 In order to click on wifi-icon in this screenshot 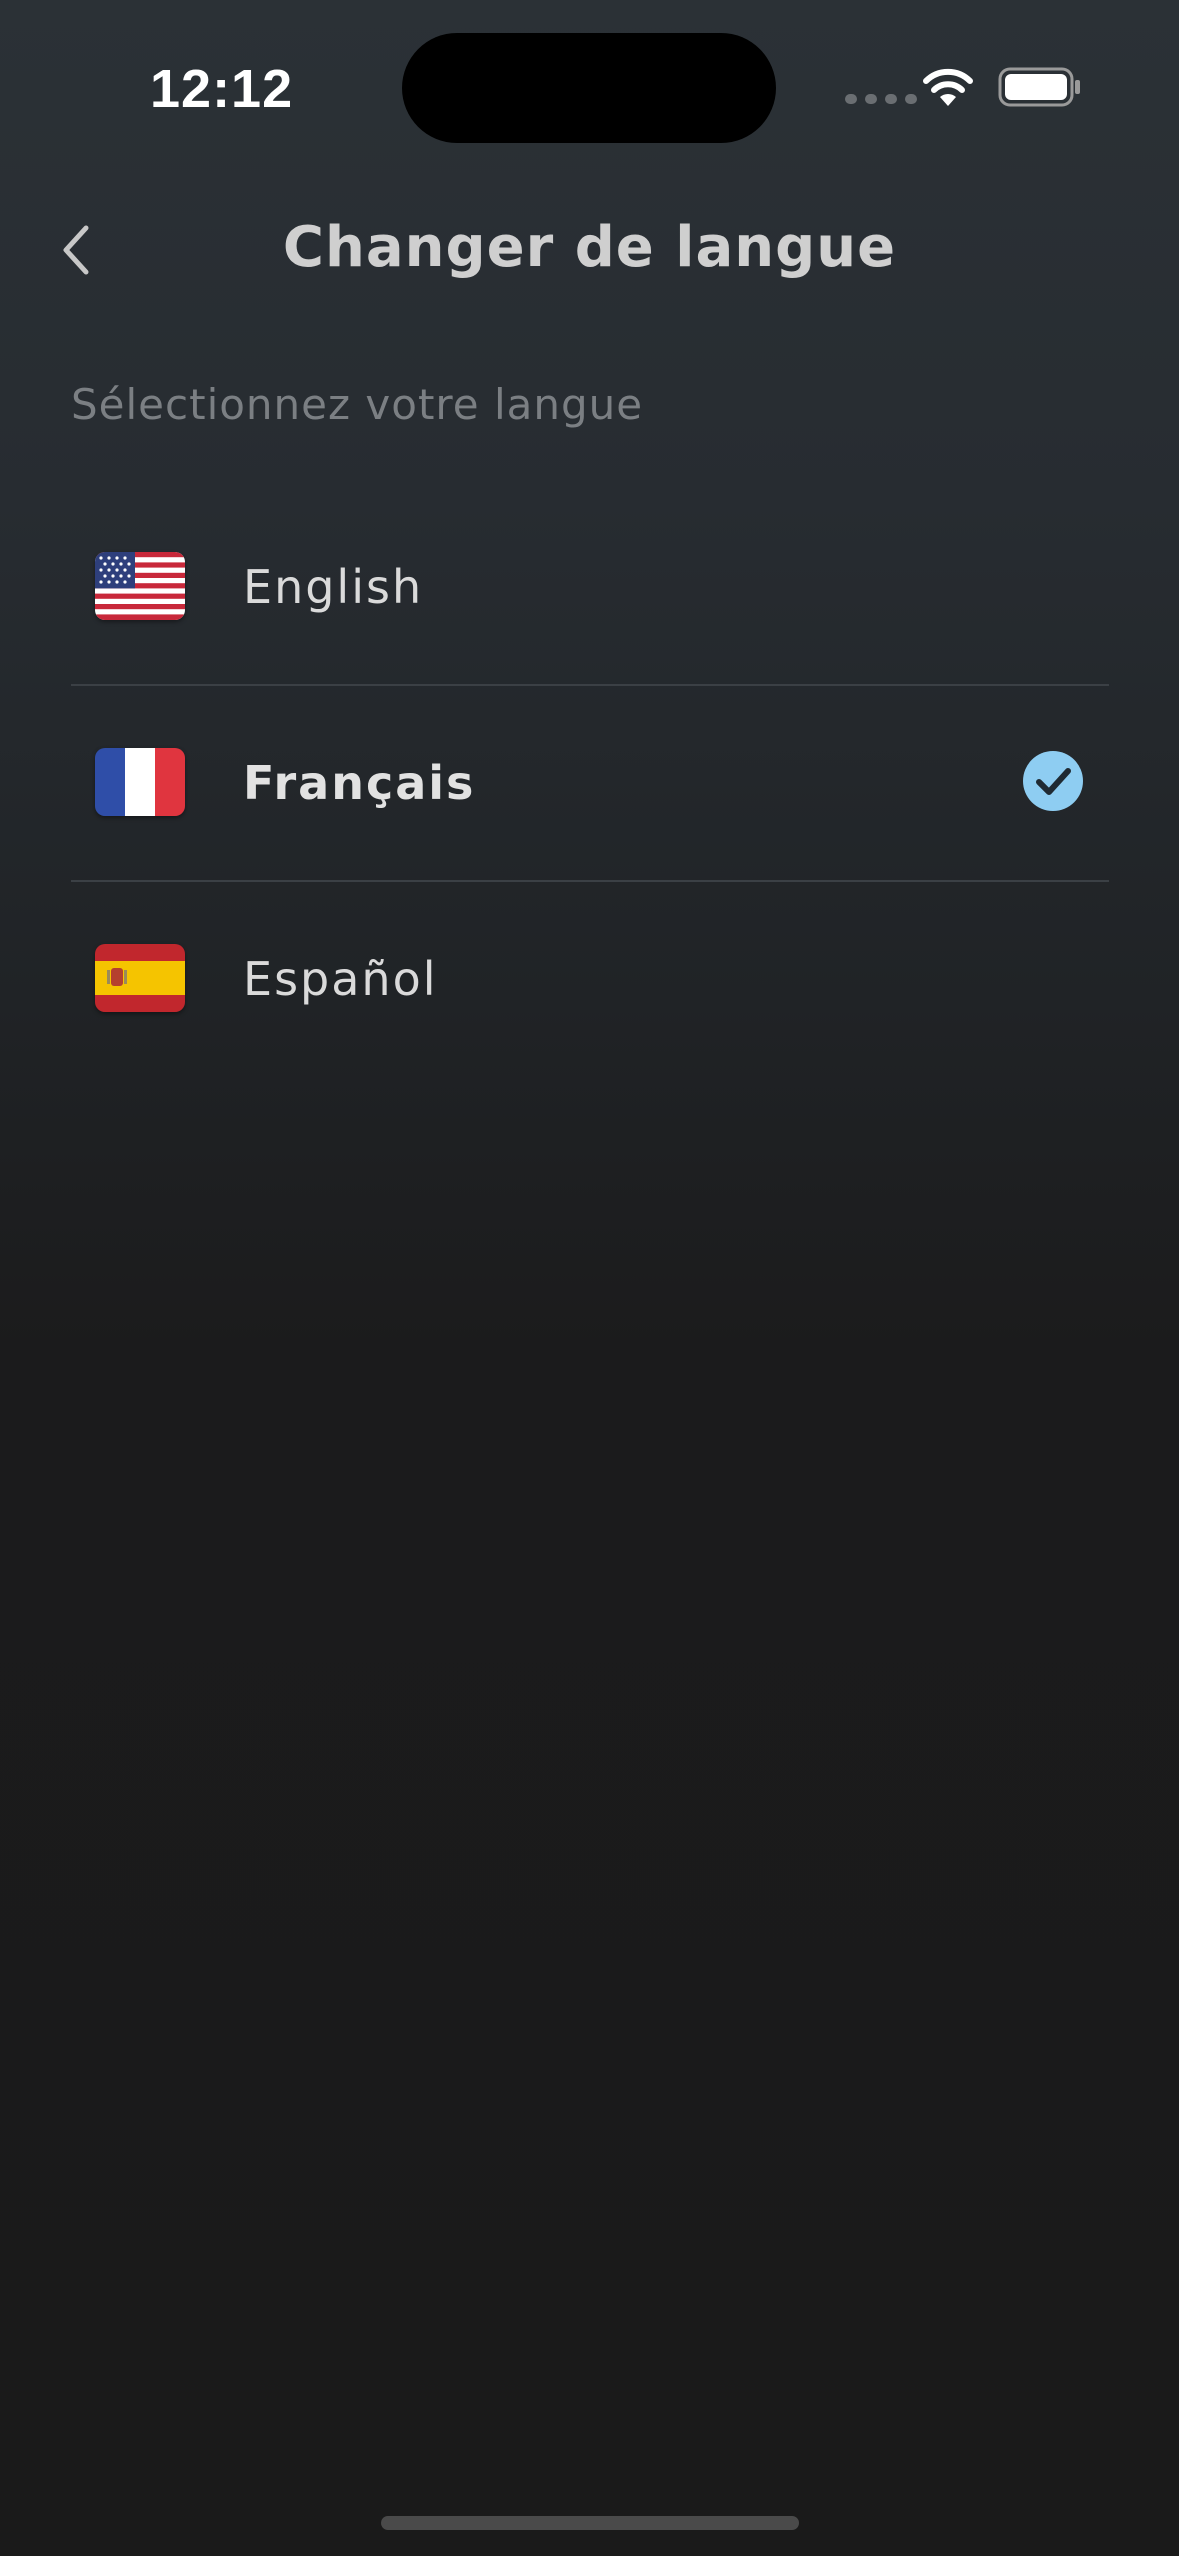, I will do `click(948, 89)`.